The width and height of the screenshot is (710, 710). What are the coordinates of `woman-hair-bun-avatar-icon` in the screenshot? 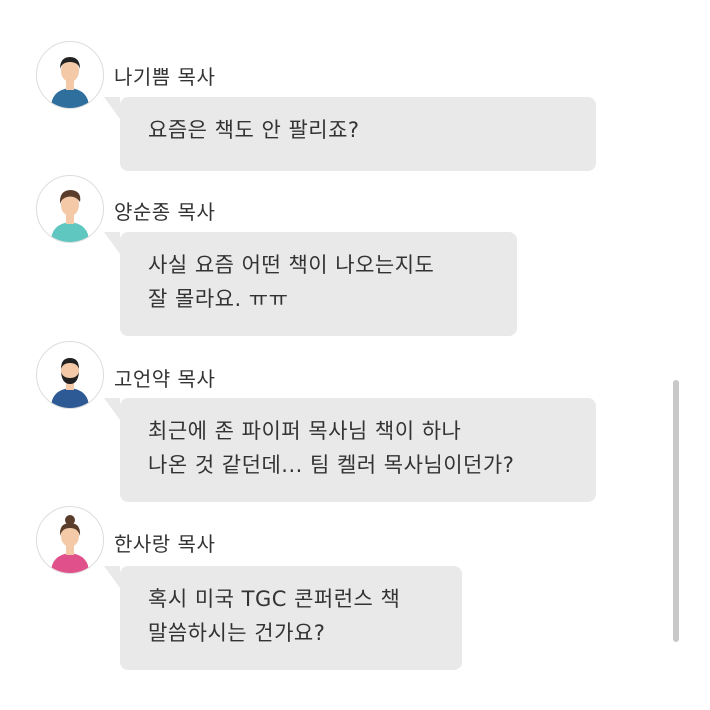 It's located at (70, 540).